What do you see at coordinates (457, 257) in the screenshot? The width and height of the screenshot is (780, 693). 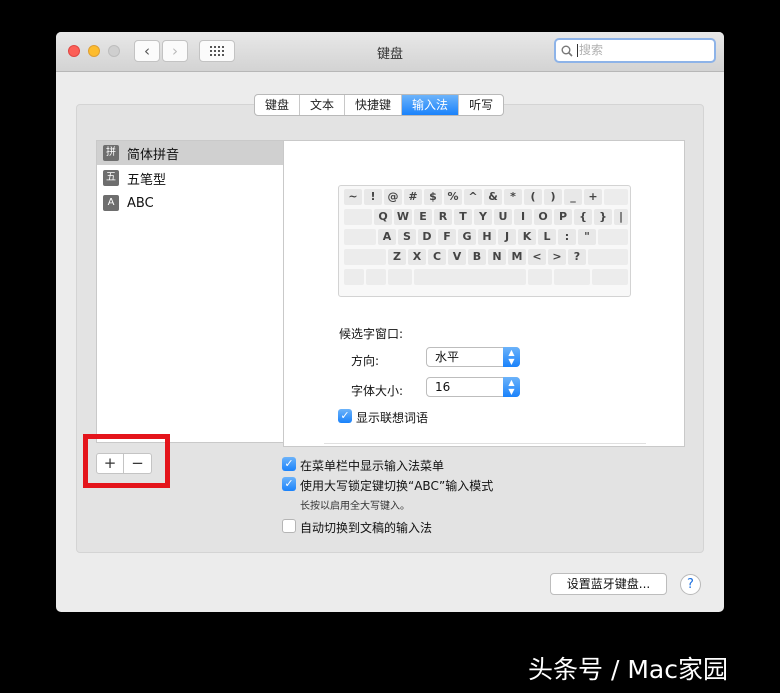 I see `key: V` at bounding box center [457, 257].